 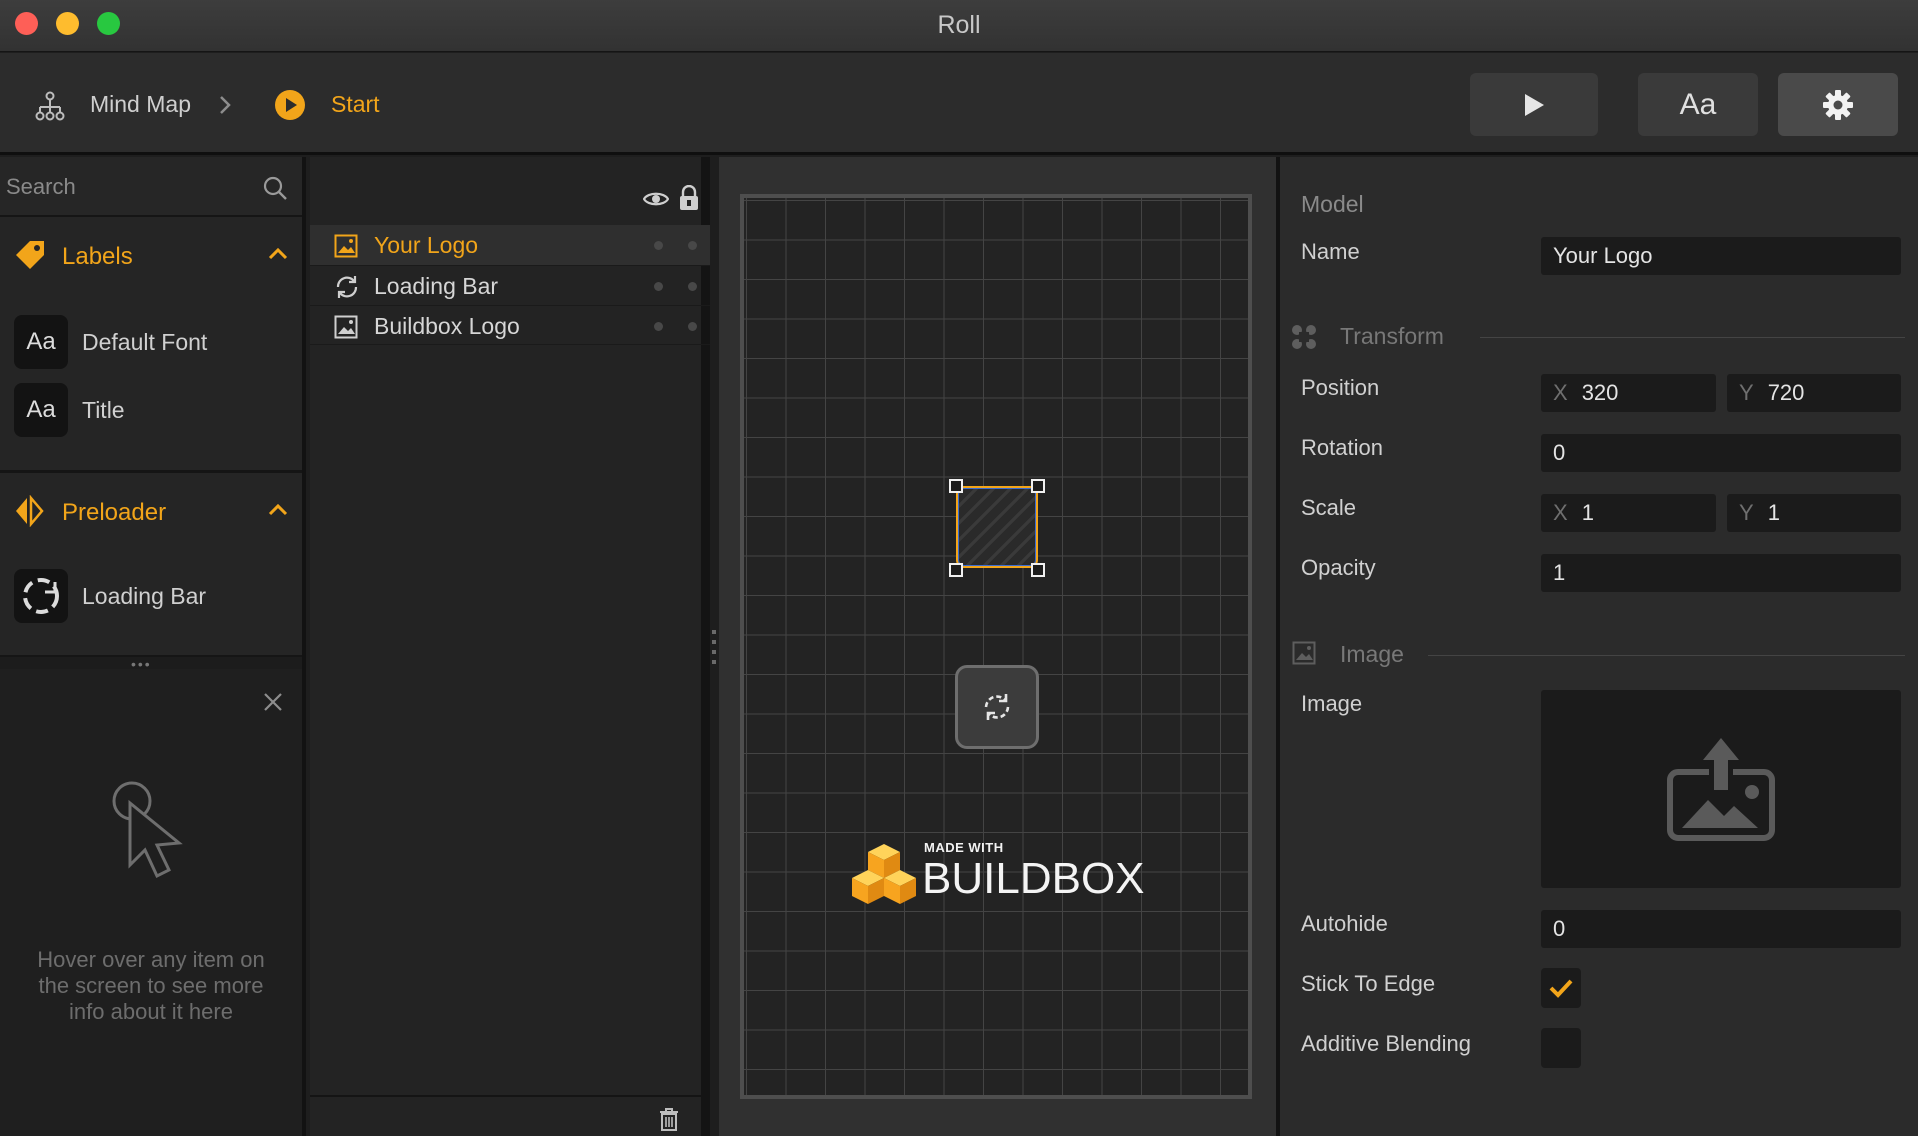 What do you see at coordinates (41, 596) in the screenshot?
I see `loading-bar-icon` at bounding box center [41, 596].